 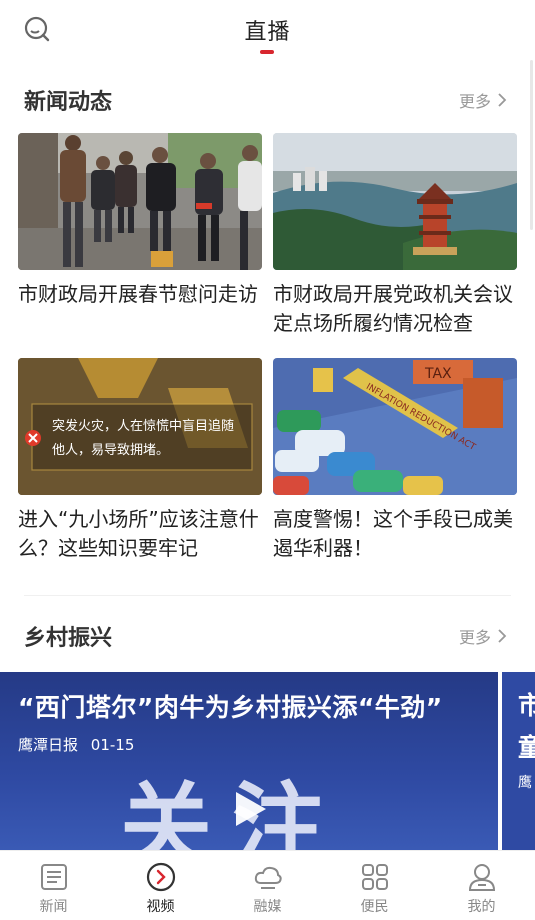 I want to click on news-thumbnail-4: INFLATION REDUCTION ACT TAX, so click(x=395, y=426).